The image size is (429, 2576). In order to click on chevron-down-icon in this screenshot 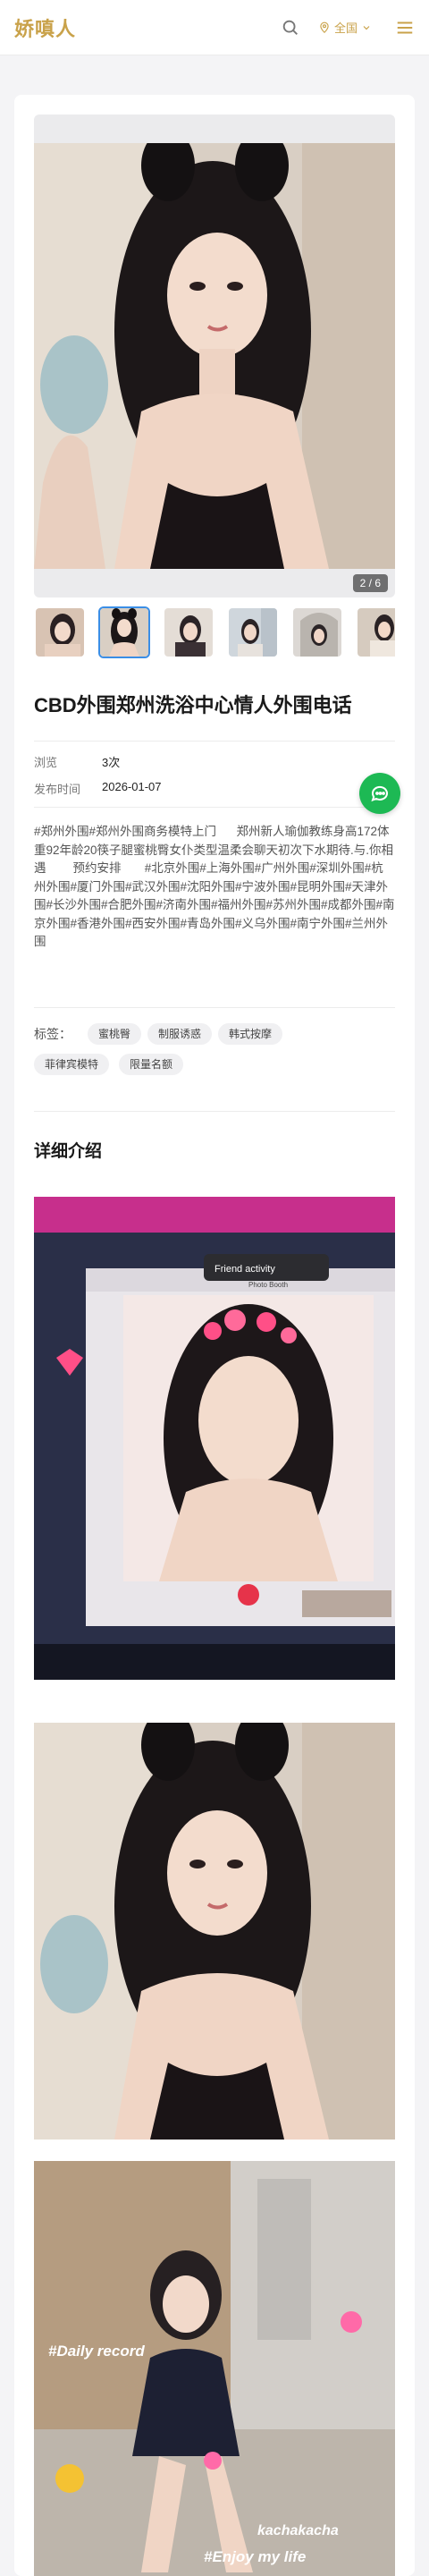, I will do `click(366, 27)`.